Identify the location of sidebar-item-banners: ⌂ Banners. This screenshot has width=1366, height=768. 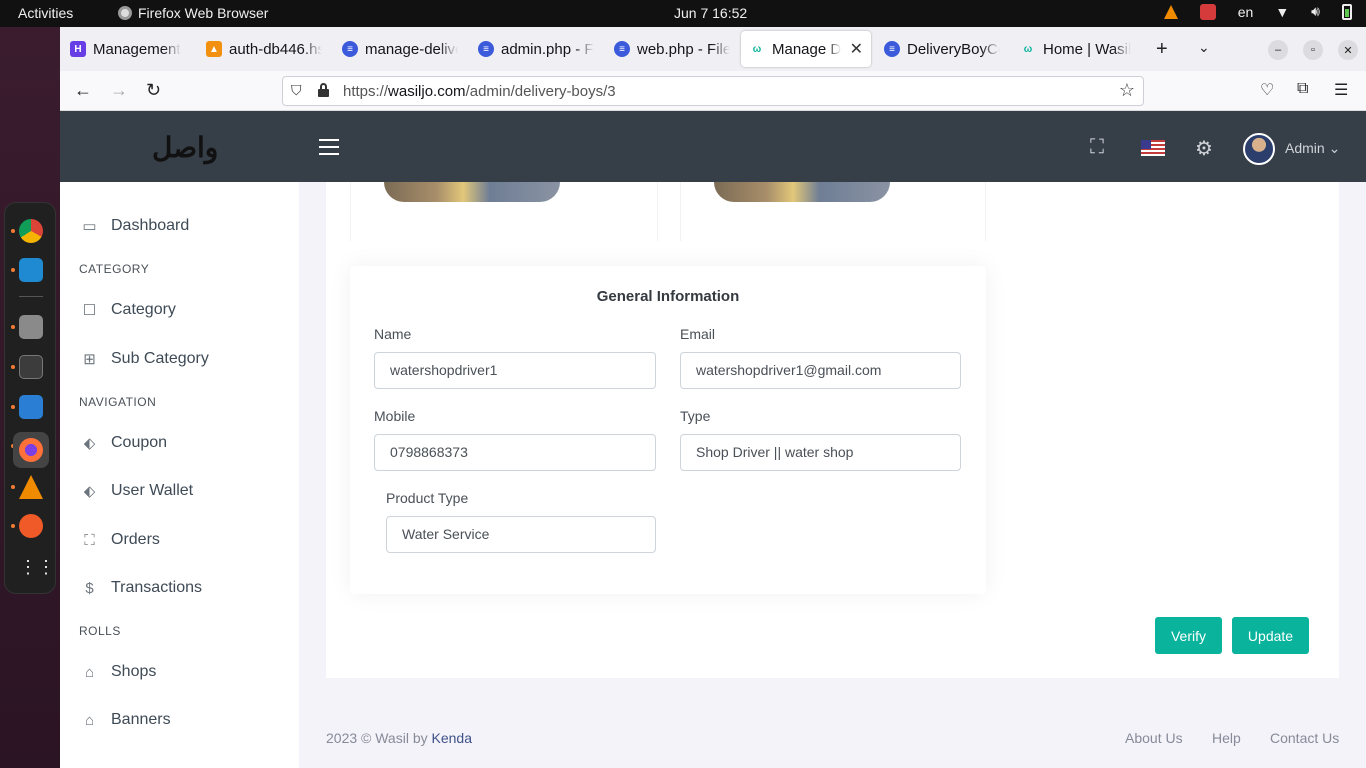
(126, 720).